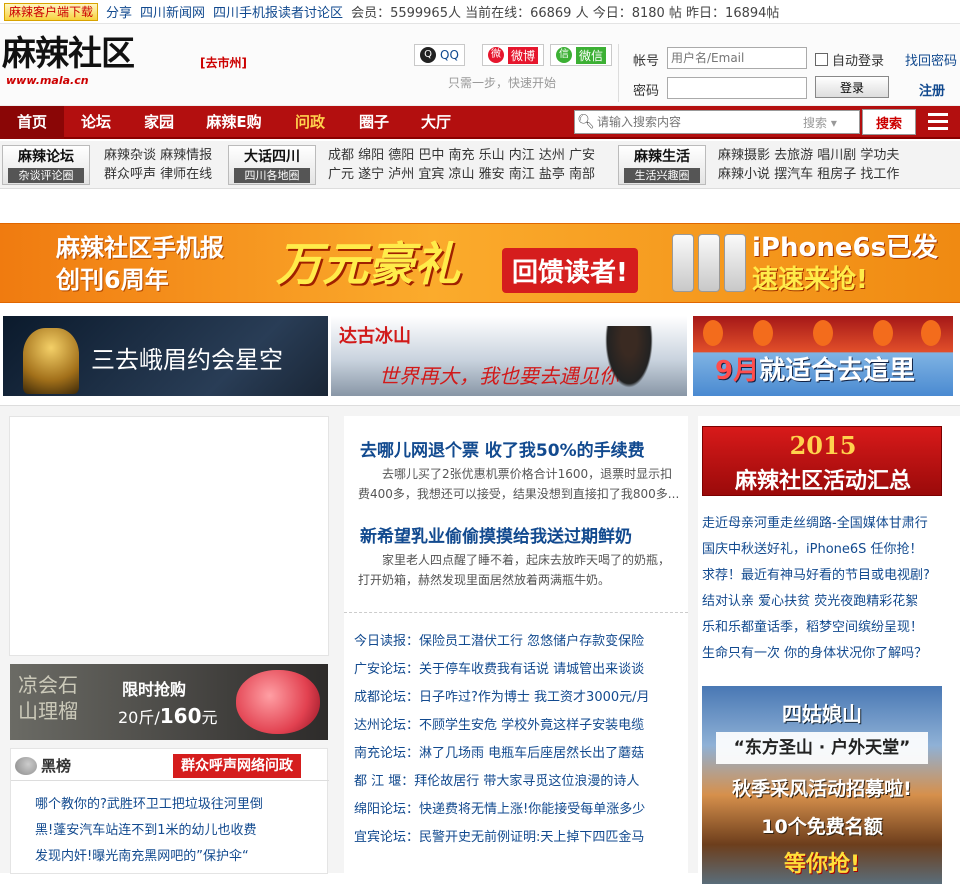 This screenshot has height=884, width=960. Describe the element at coordinates (26, 766) in the screenshot. I see `blacklist-icon` at that location.